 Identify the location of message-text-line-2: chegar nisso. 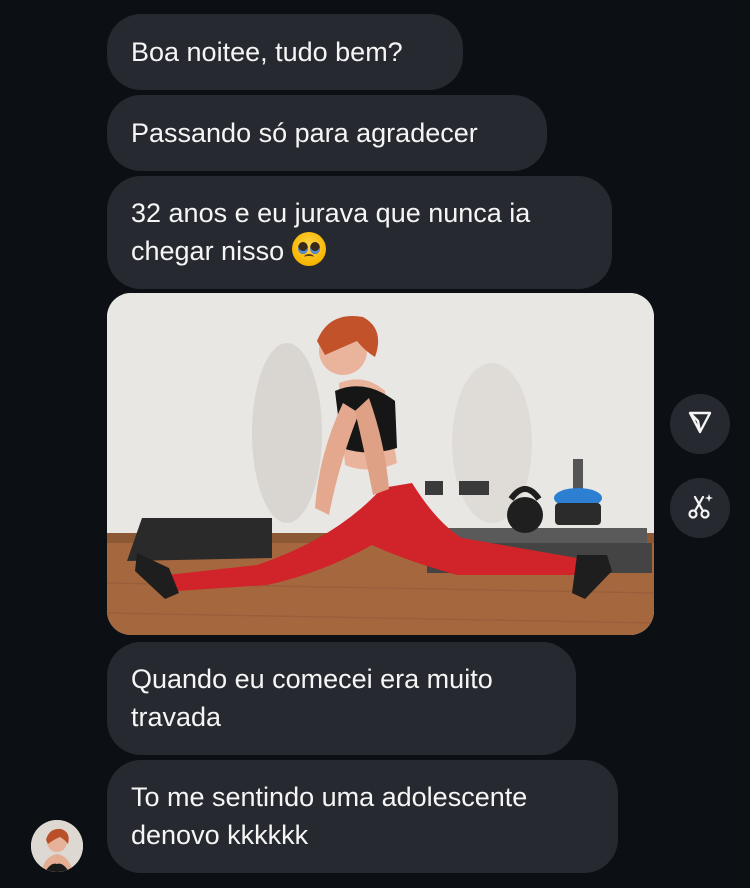
(208, 251).